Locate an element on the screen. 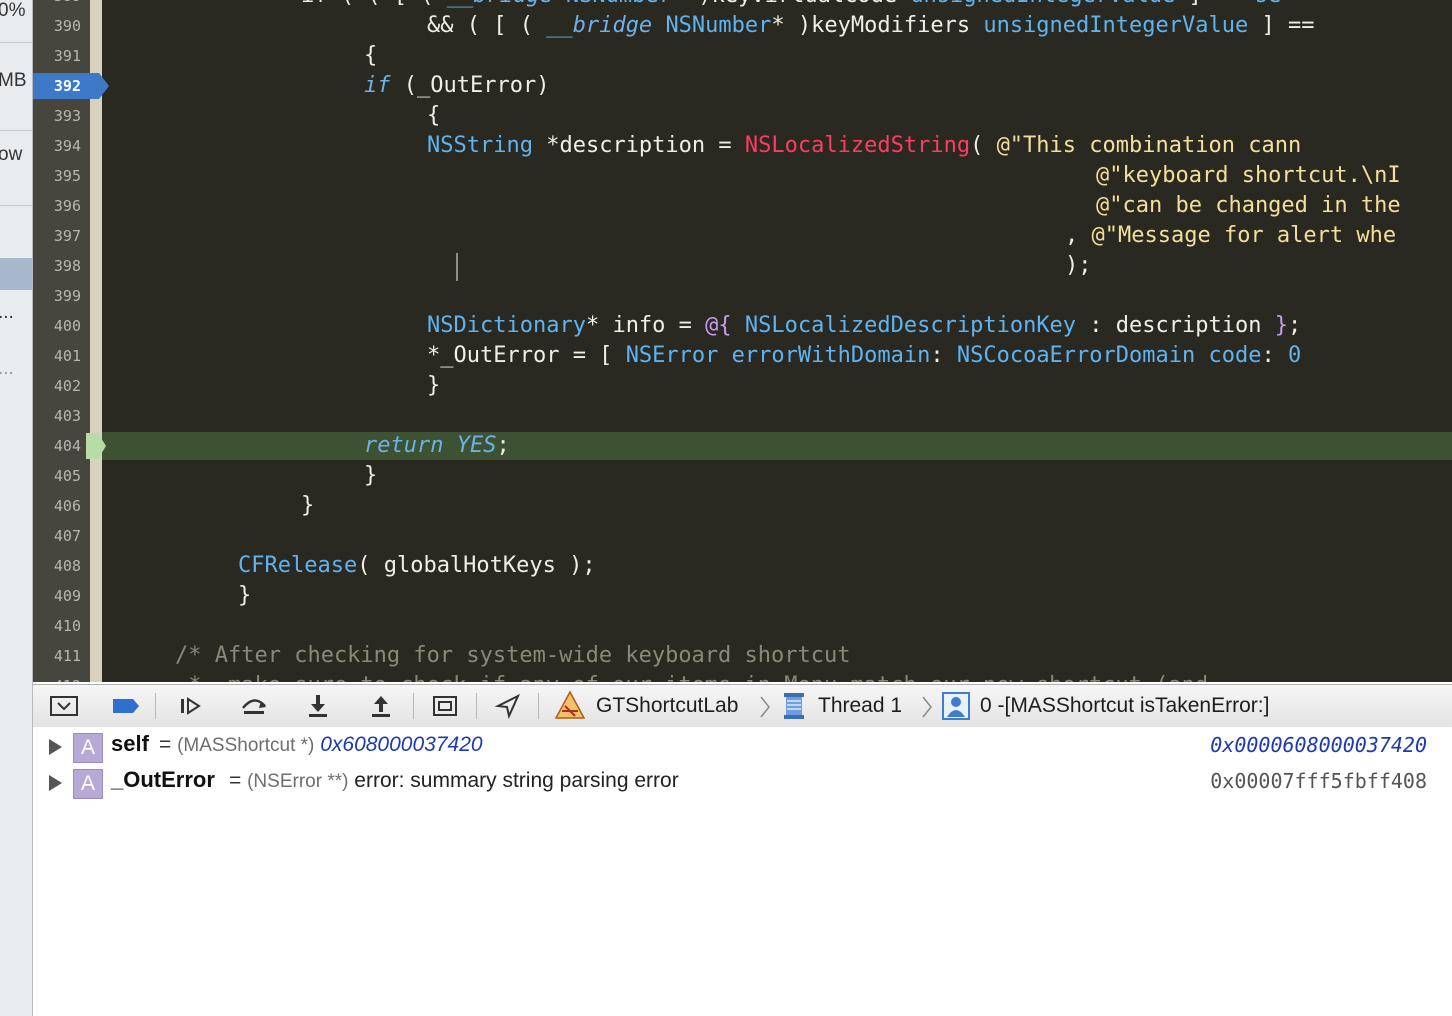 The width and height of the screenshot is (1452, 1016). line-number: 408 is located at coordinates (57, 566).